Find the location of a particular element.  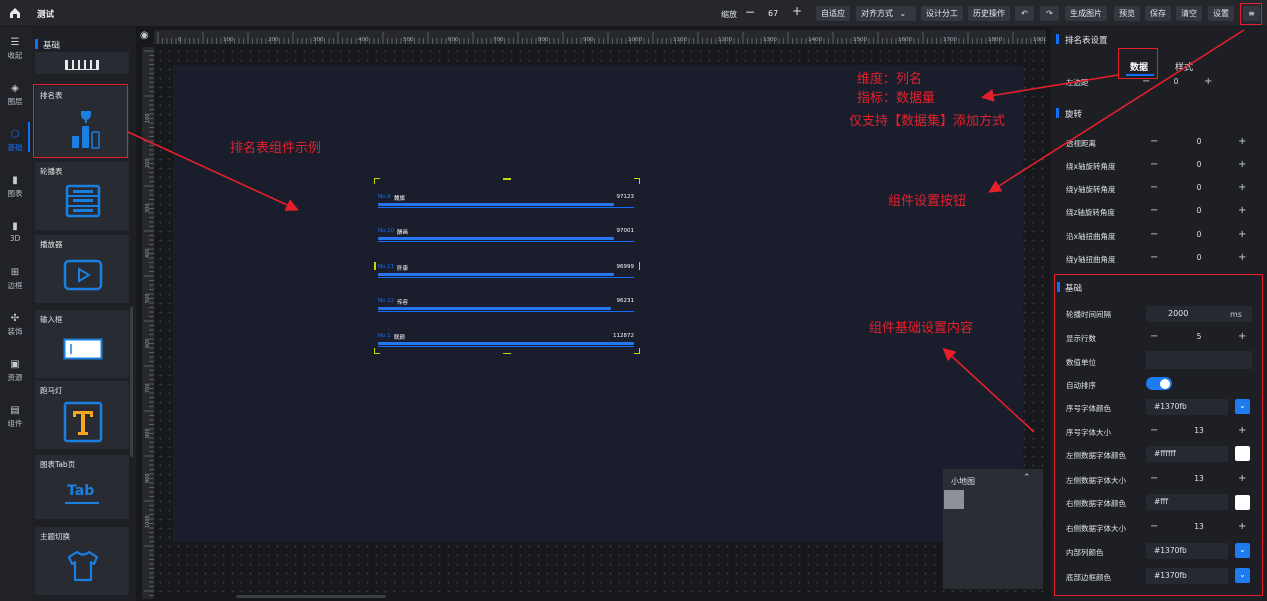

palette-scrollbar is located at coordinates (131, 382).